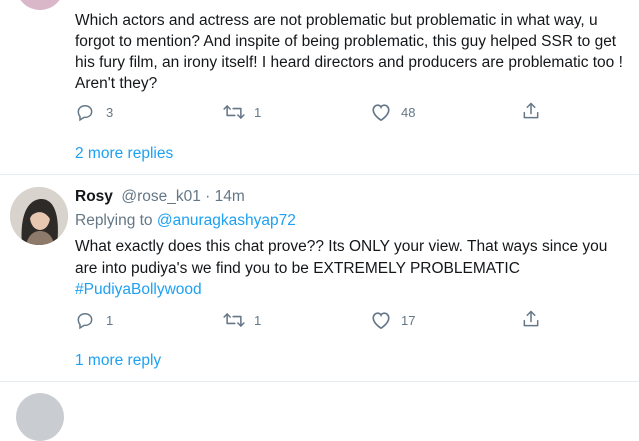  Describe the element at coordinates (110, 112) in the screenshot. I see `reply-count: 3` at that location.